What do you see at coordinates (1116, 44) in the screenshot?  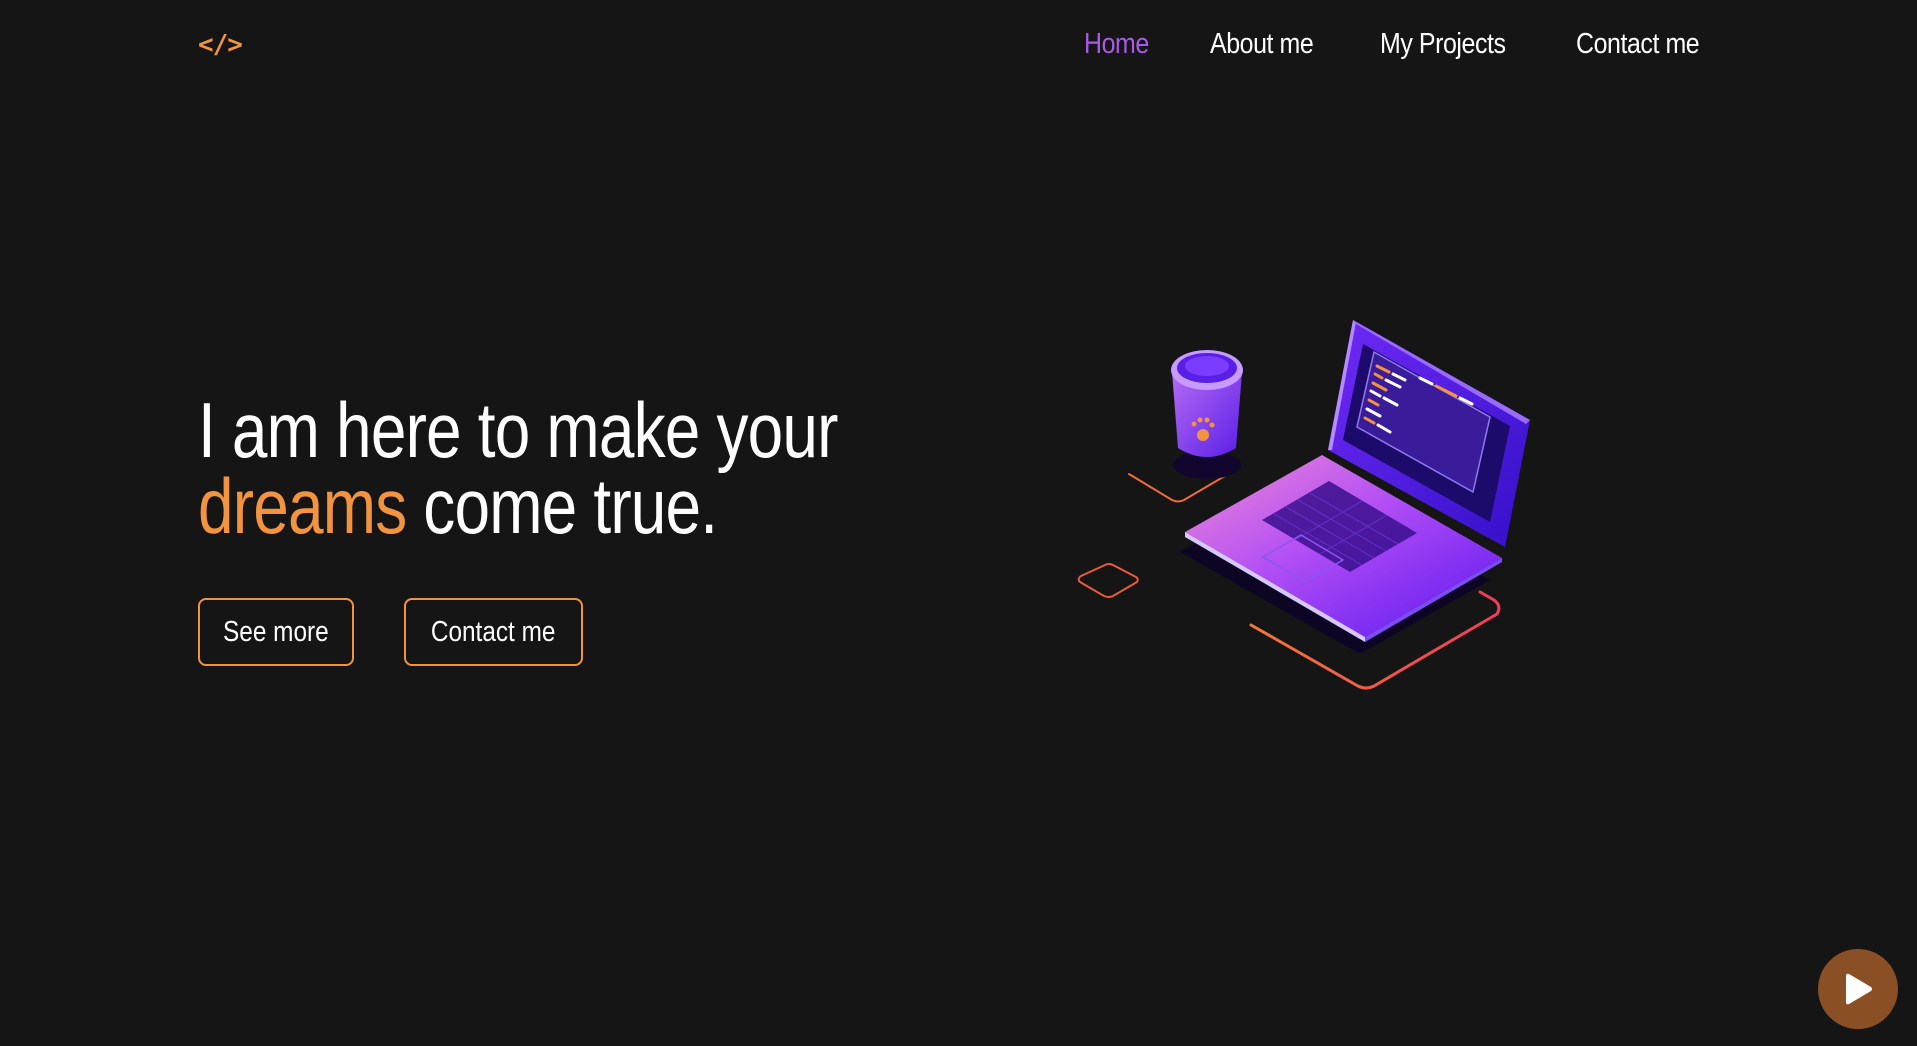 I see `nav-home: Home` at bounding box center [1116, 44].